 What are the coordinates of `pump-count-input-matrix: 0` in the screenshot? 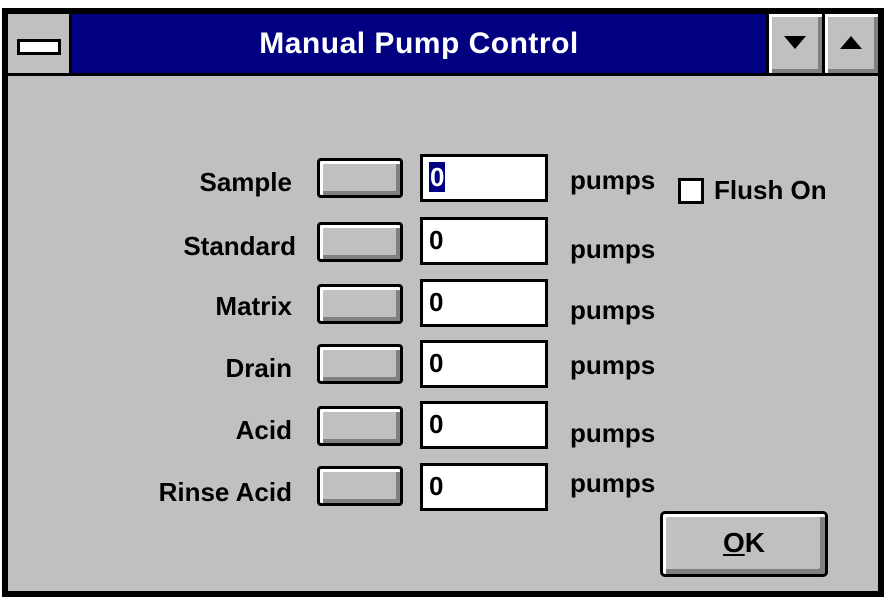 It's located at (484, 303).